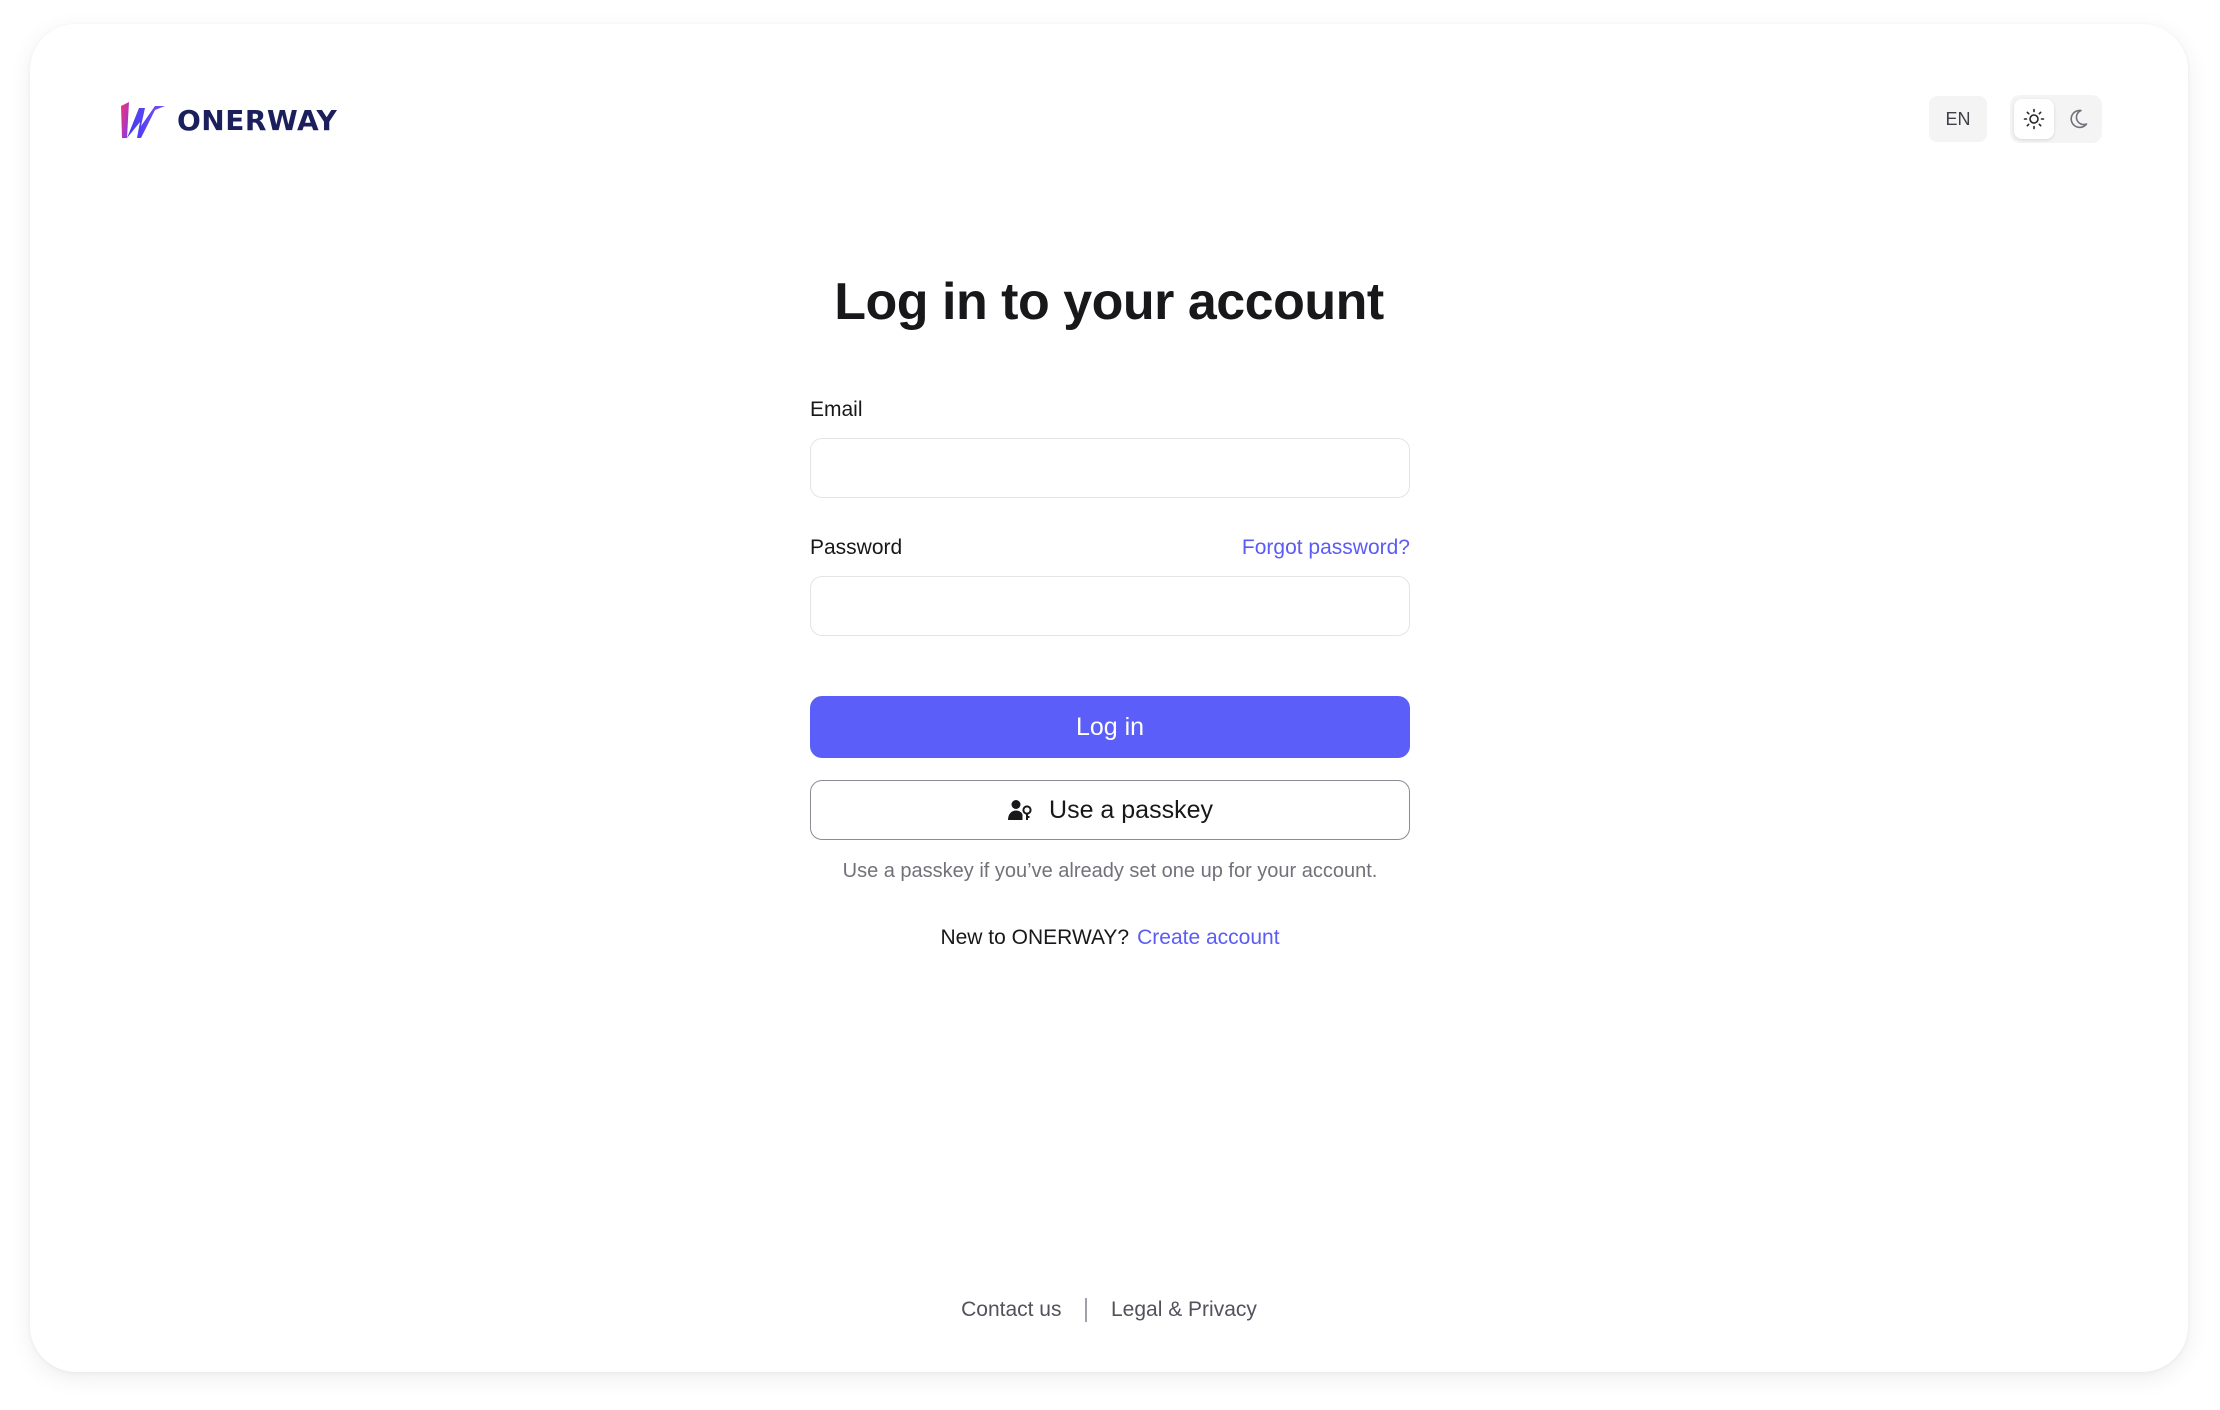 Image resolution: width=2220 pixels, height=1410 pixels. I want to click on password-label: Password, so click(856, 547).